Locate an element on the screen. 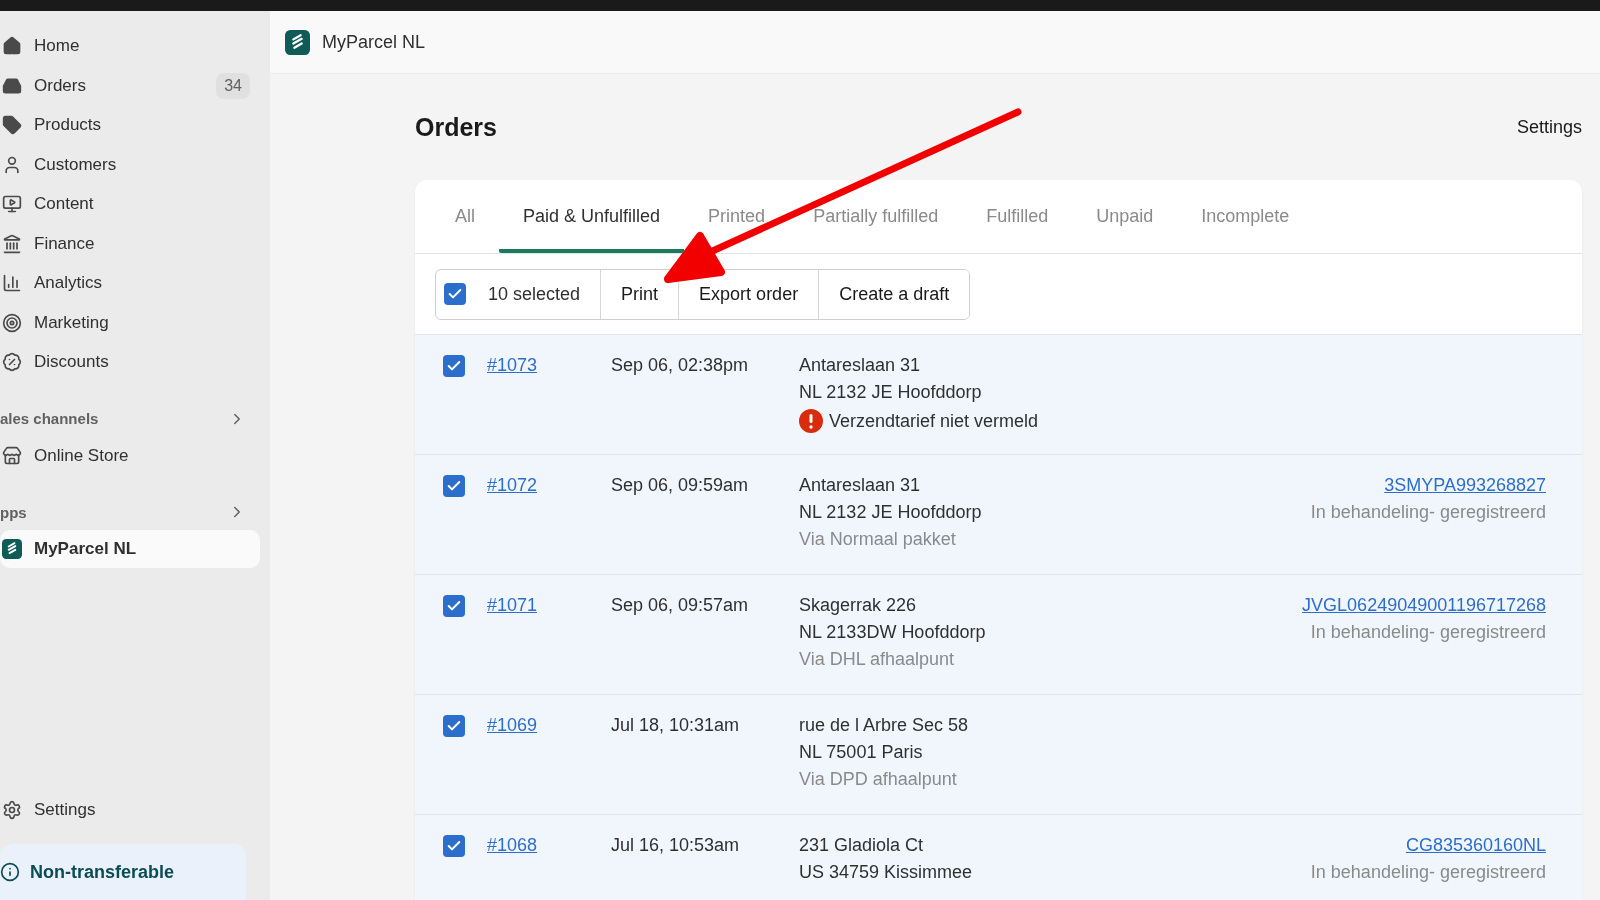  address-line: US 34759 Kissimmee is located at coordinates (886, 872).